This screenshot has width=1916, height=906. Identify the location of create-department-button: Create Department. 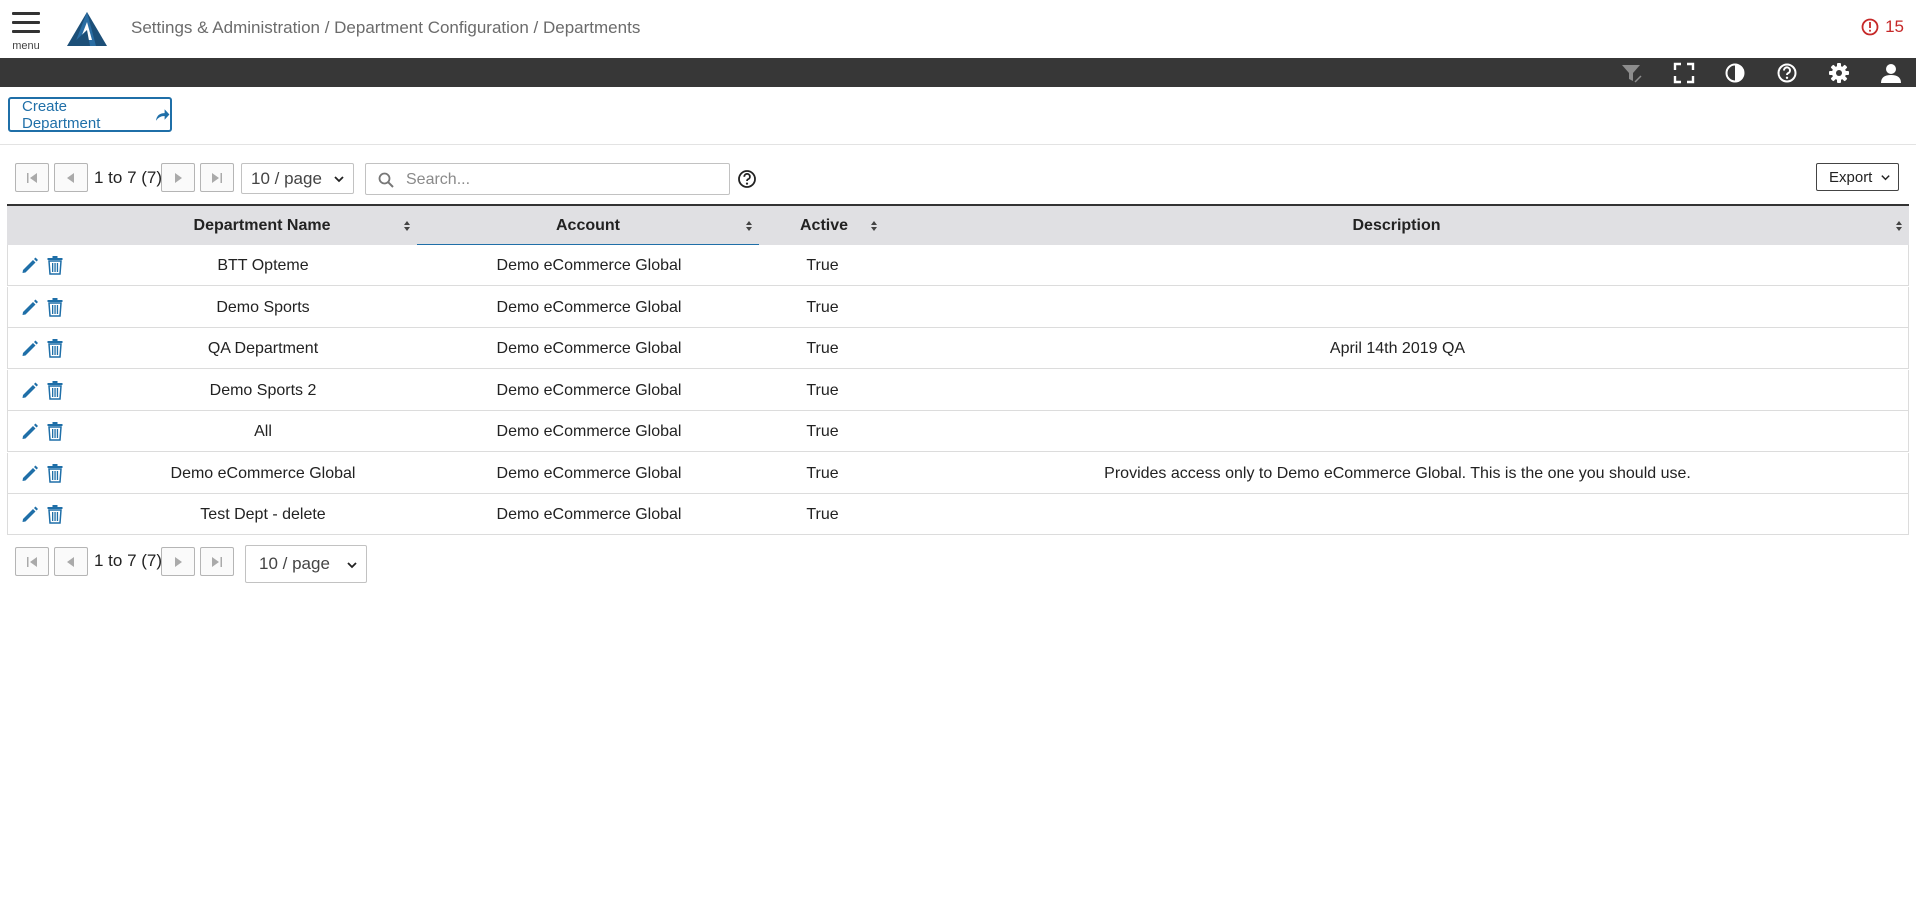
(90, 114).